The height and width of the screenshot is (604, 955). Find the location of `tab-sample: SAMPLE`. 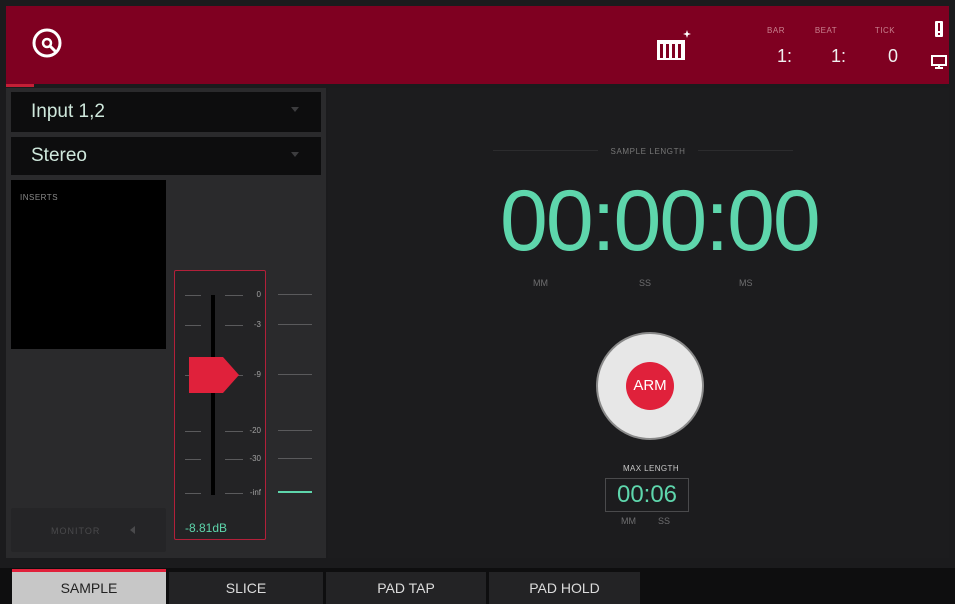

tab-sample: SAMPLE is located at coordinates (89, 588).